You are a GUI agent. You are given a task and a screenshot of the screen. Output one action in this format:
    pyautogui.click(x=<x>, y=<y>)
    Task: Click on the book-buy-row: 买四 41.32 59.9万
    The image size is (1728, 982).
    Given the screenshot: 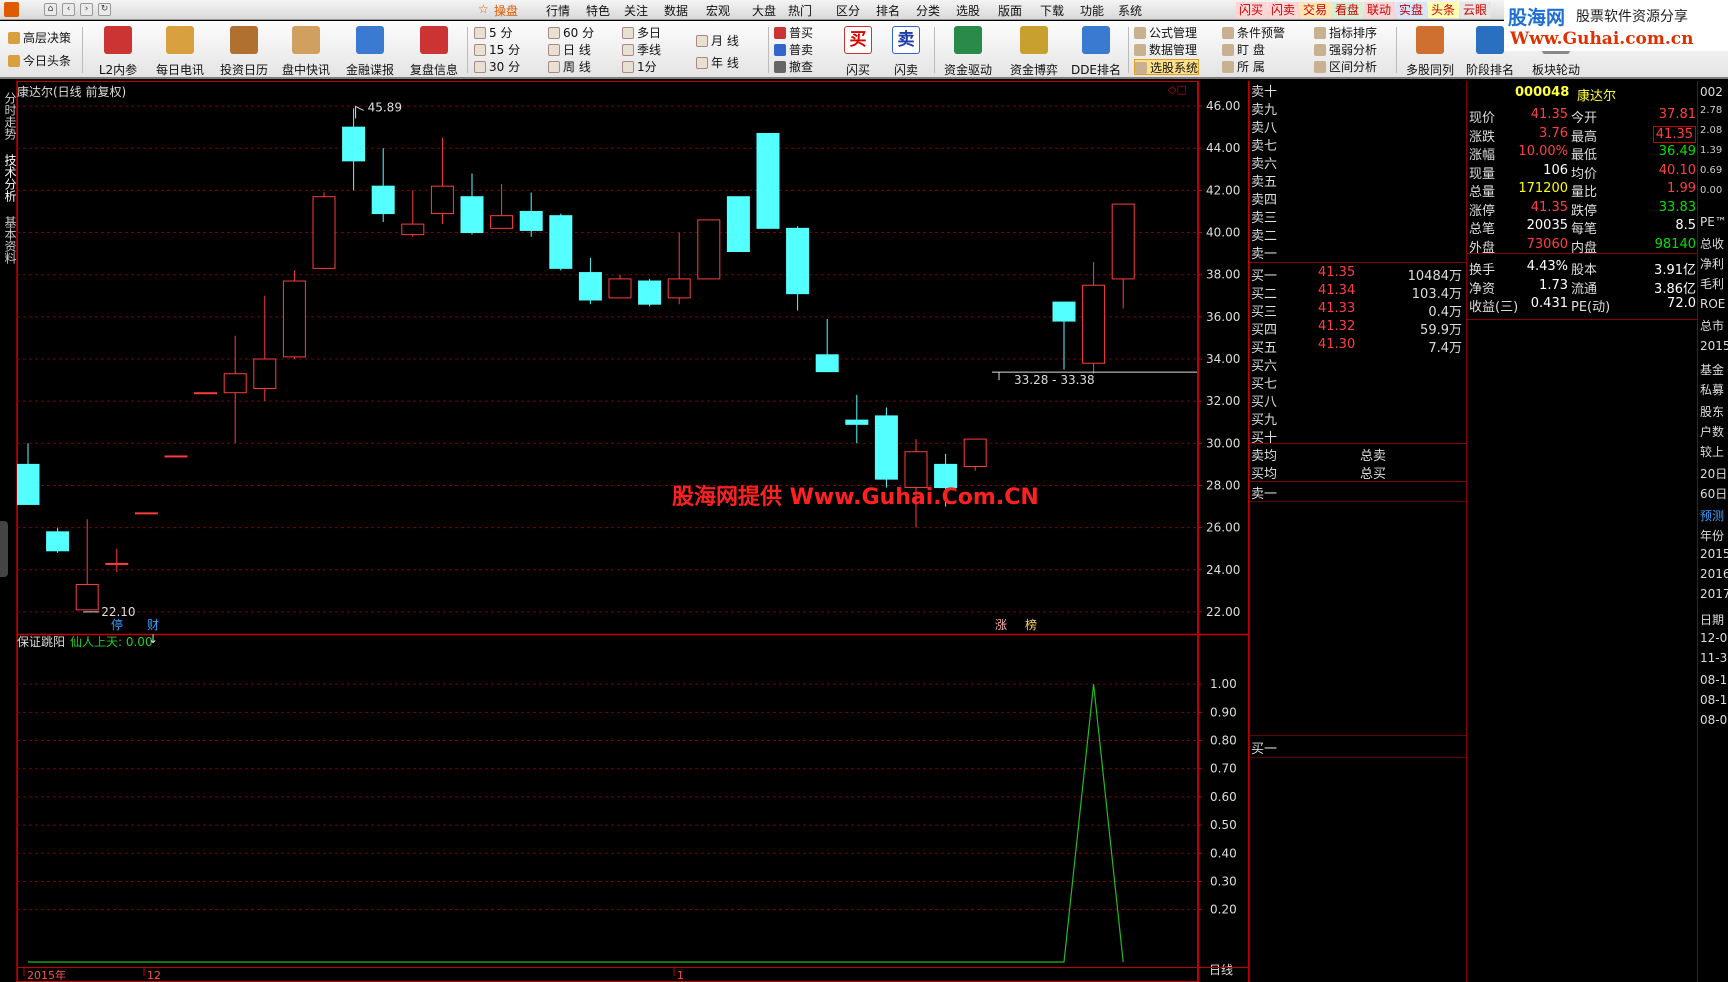 What is the action you would take?
    pyautogui.click(x=1358, y=328)
    